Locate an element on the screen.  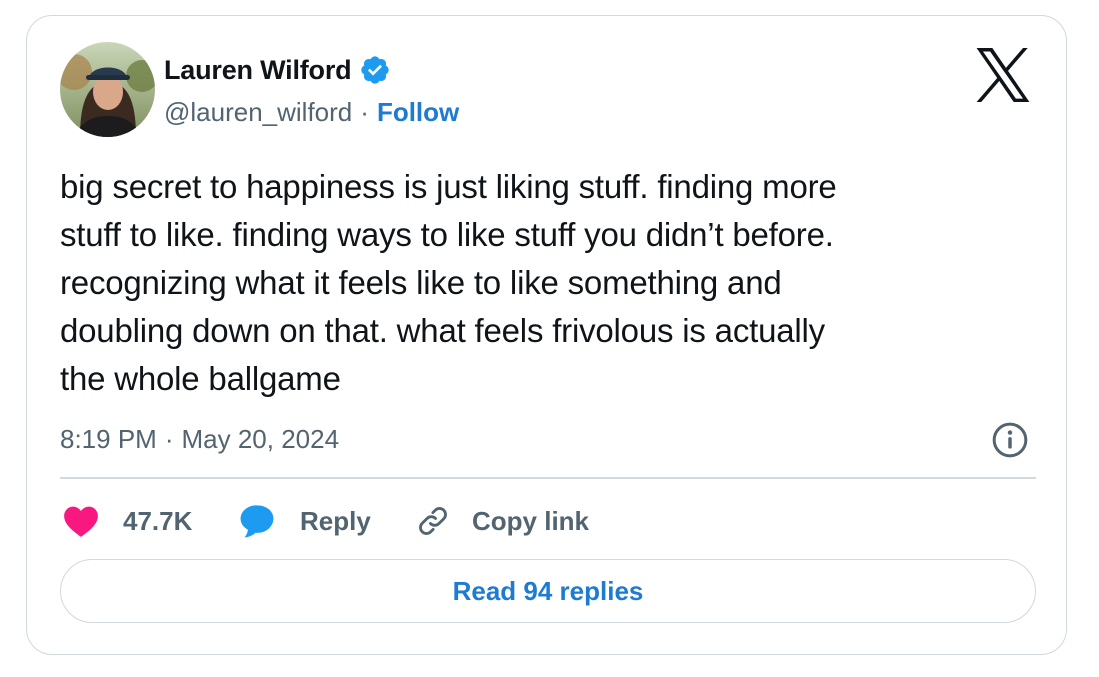
like-button: 47.7K is located at coordinates (150, 521).